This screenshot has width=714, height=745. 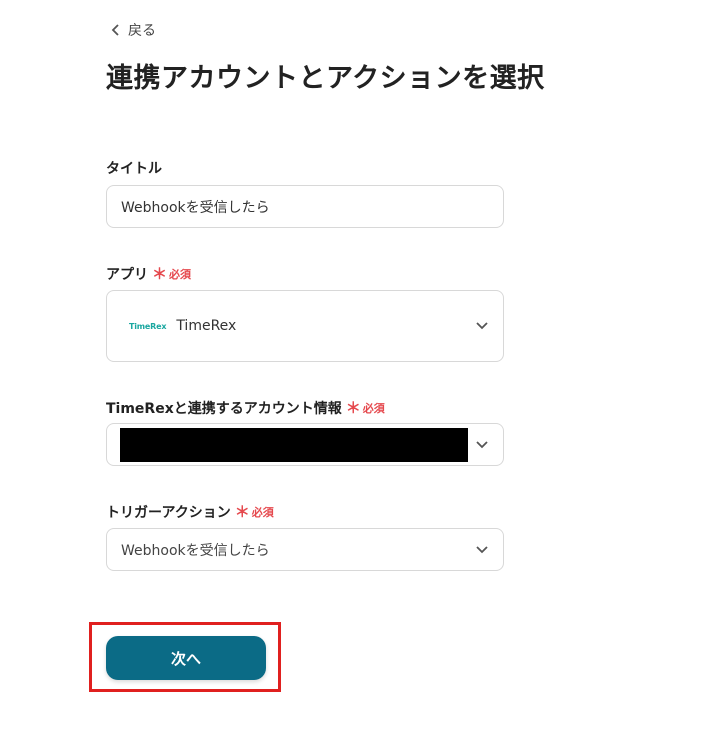 I want to click on chevron-left-icon, so click(x=115, y=30).